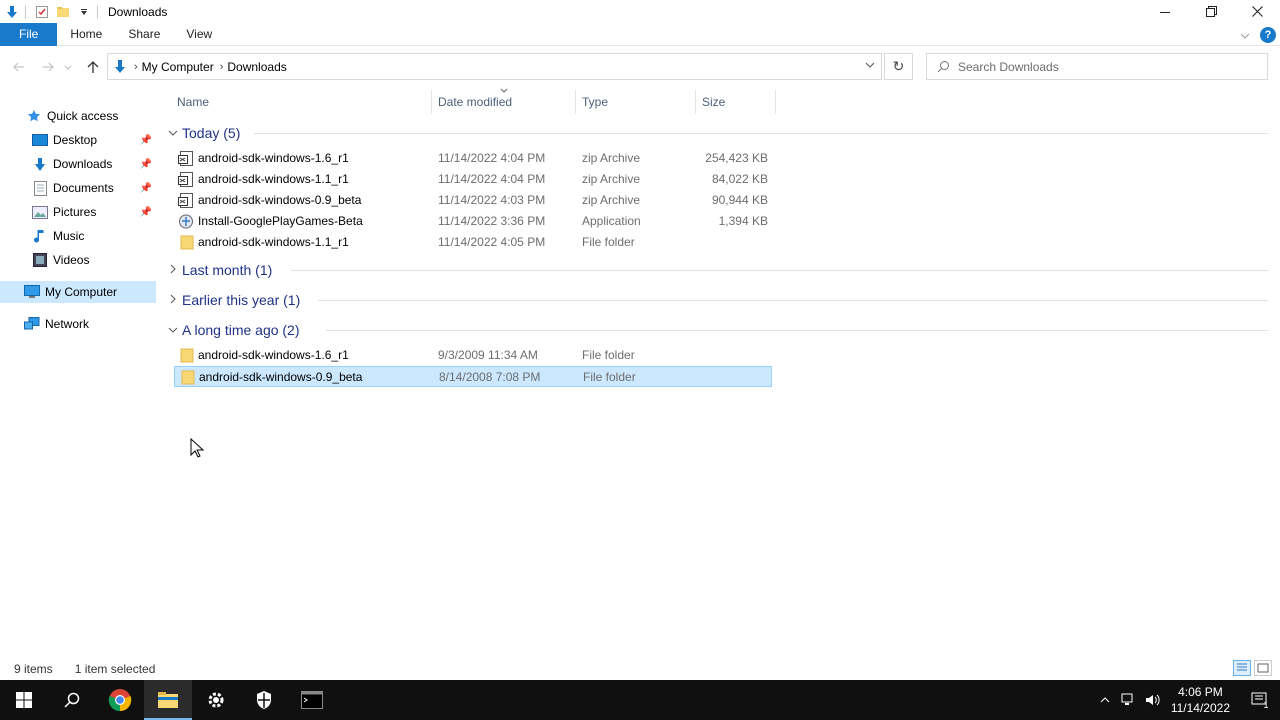 This screenshot has width=1280, height=720. Describe the element at coordinates (83, 116) in the screenshot. I see `nav-item-label: Quick access` at that location.